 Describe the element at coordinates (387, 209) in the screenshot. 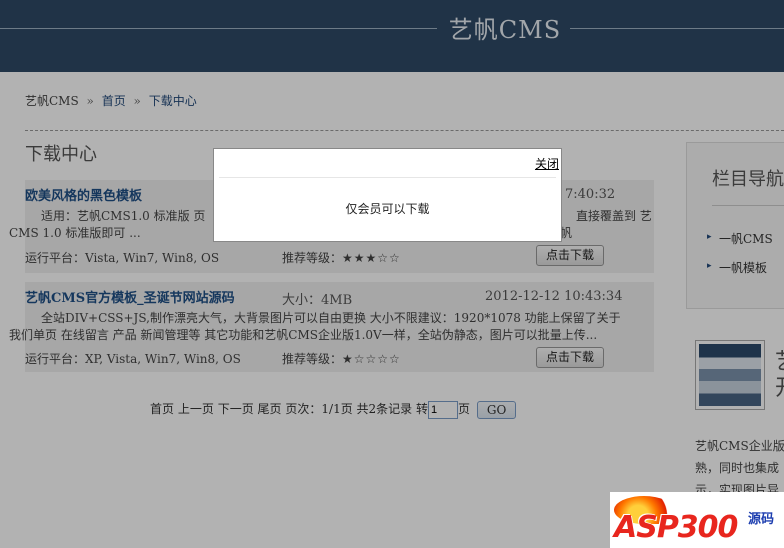

I see `dialog-message: 仅会员可以下载` at that location.